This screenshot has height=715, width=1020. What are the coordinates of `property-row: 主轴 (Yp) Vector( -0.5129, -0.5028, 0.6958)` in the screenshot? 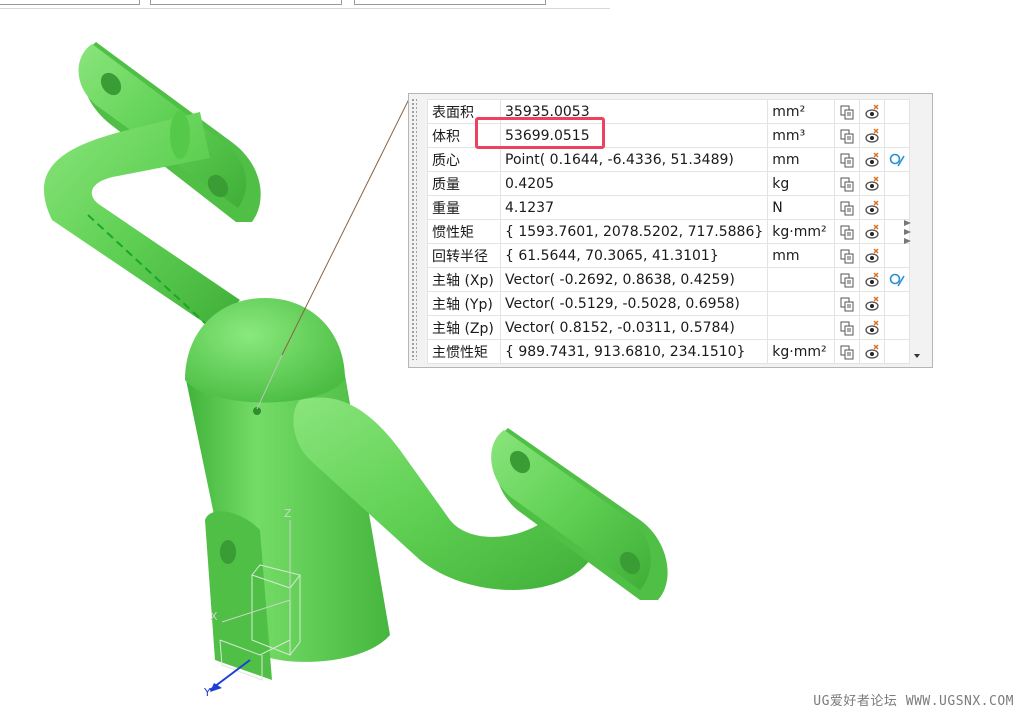 It's located at (669, 303).